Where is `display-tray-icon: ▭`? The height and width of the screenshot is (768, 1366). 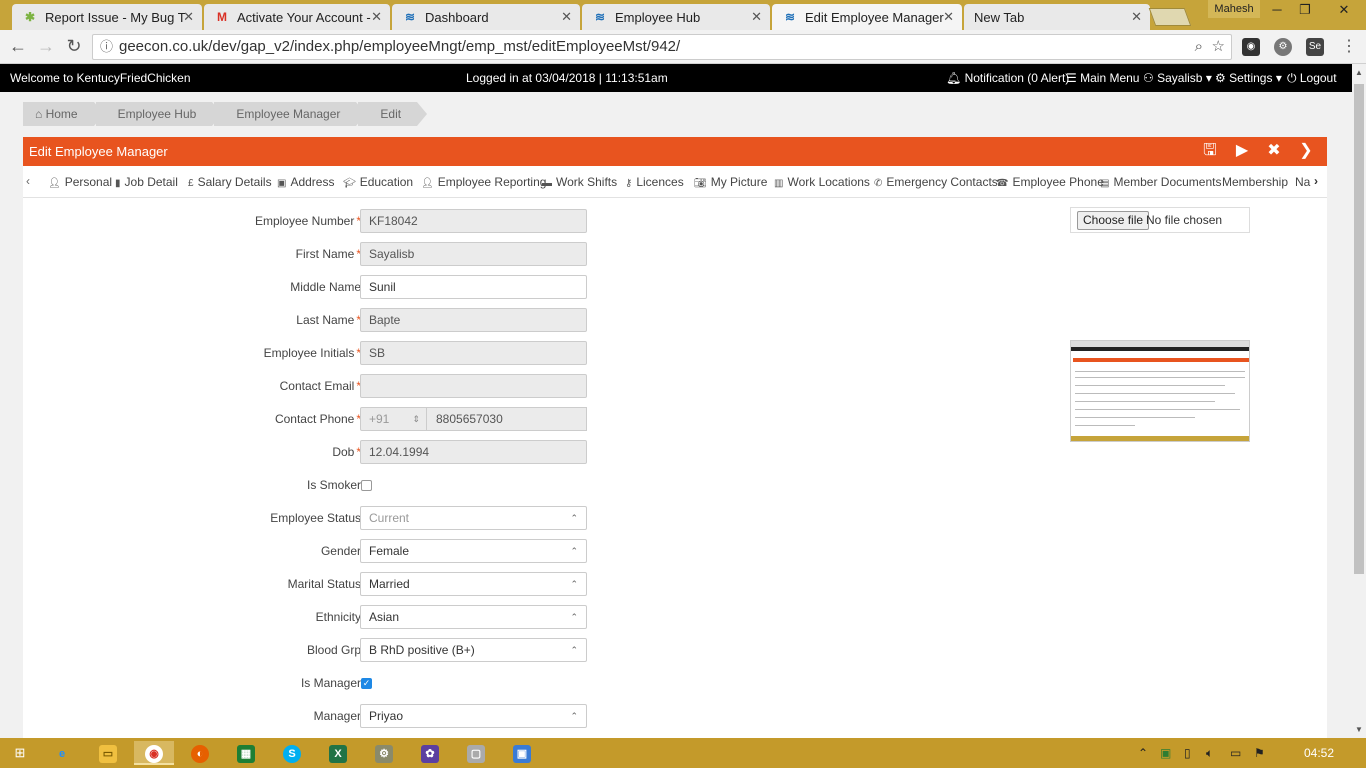
display-tray-icon: ▭ is located at coordinates (1235, 753).